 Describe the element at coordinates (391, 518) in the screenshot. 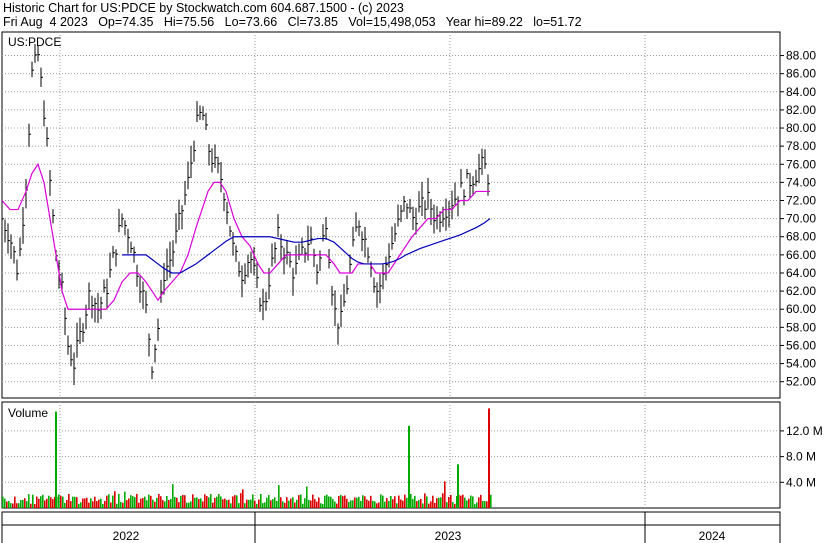

I see `time-strip` at that location.